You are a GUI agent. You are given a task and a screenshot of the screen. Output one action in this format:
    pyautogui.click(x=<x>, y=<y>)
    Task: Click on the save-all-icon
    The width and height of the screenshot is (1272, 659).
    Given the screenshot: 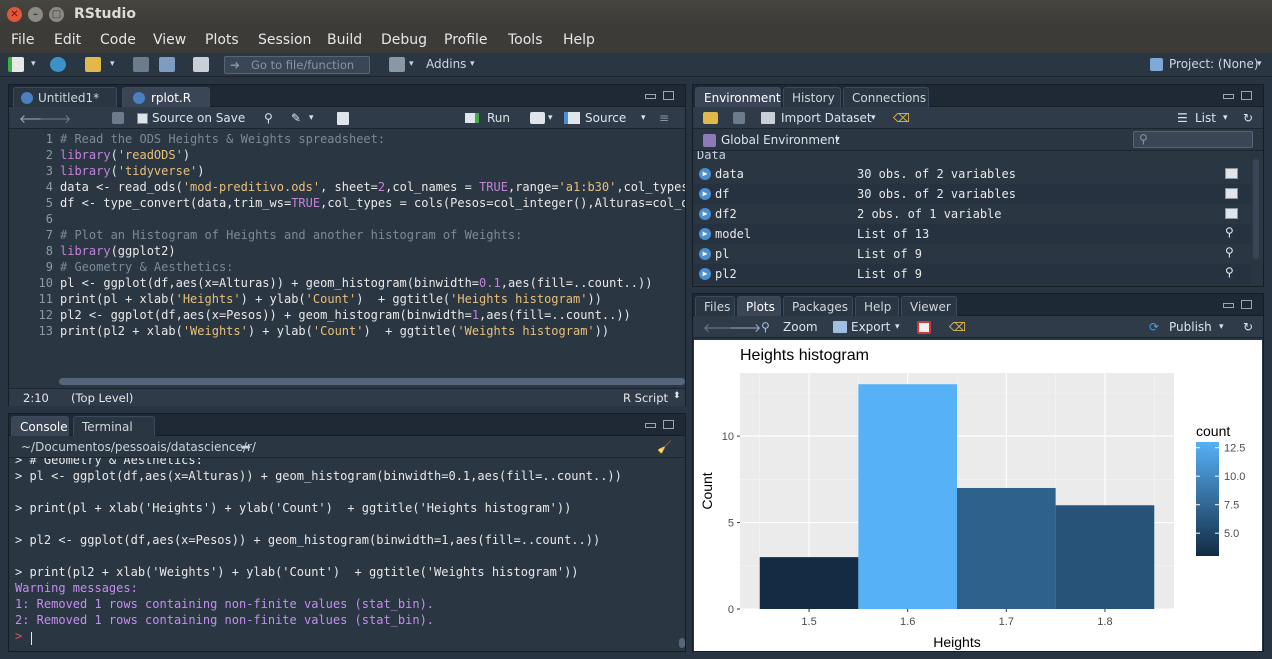 What is the action you would take?
    pyautogui.click(x=167, y=64)
    